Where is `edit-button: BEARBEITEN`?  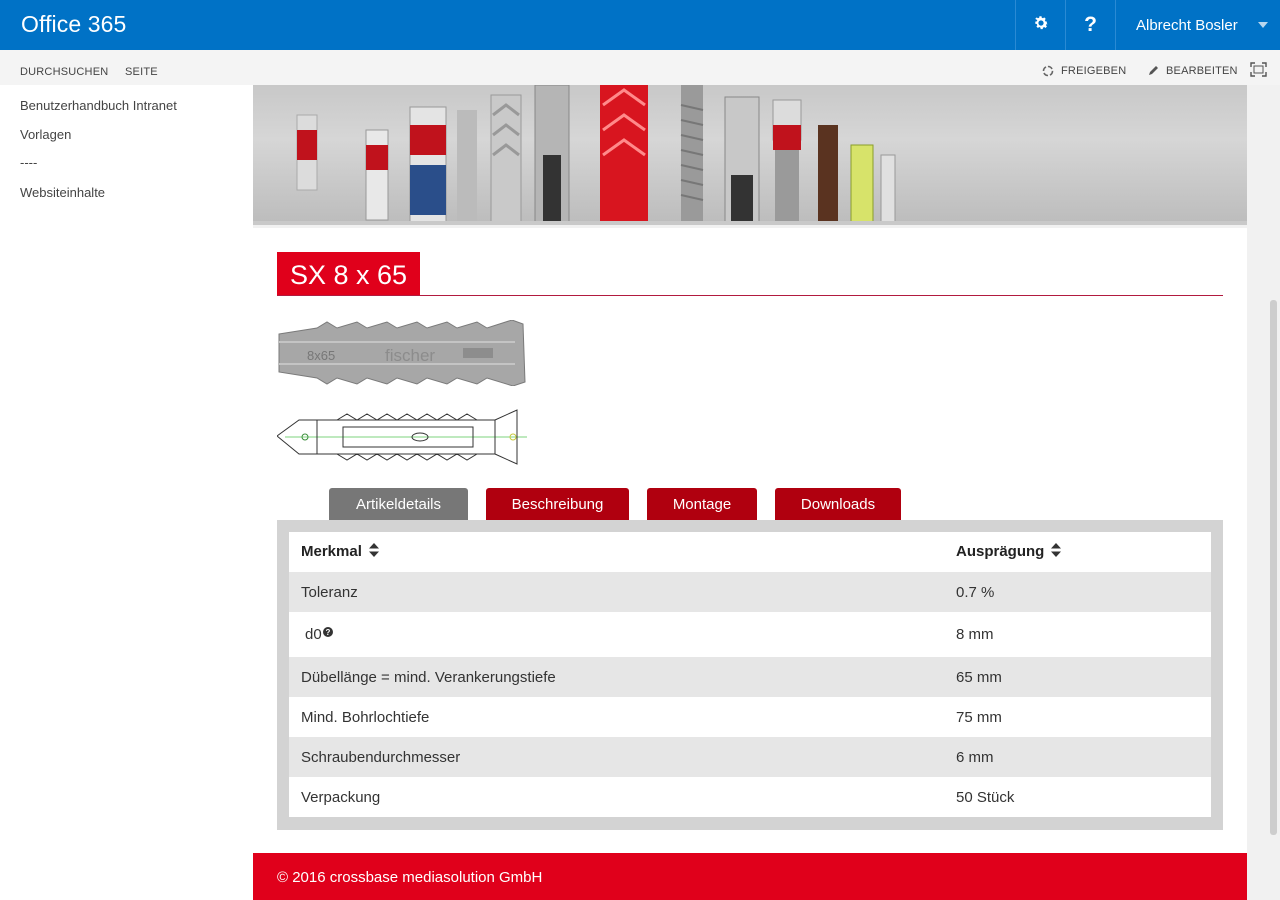
edit-button: BEARBEITEN is located at coordinates (1192, 70).